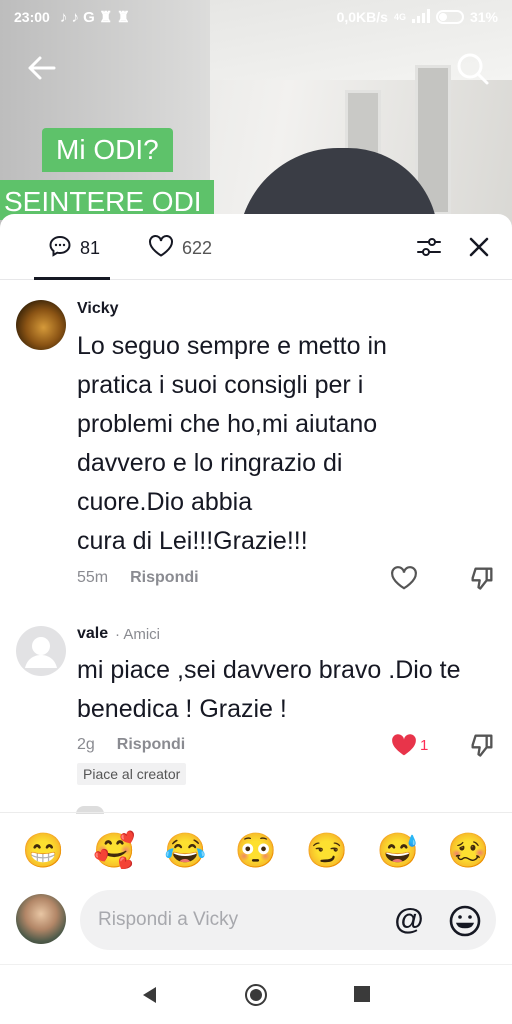  Describe the element at coordinates (197, 248) in the screenshot. I see `likes-count: 622` at that location.